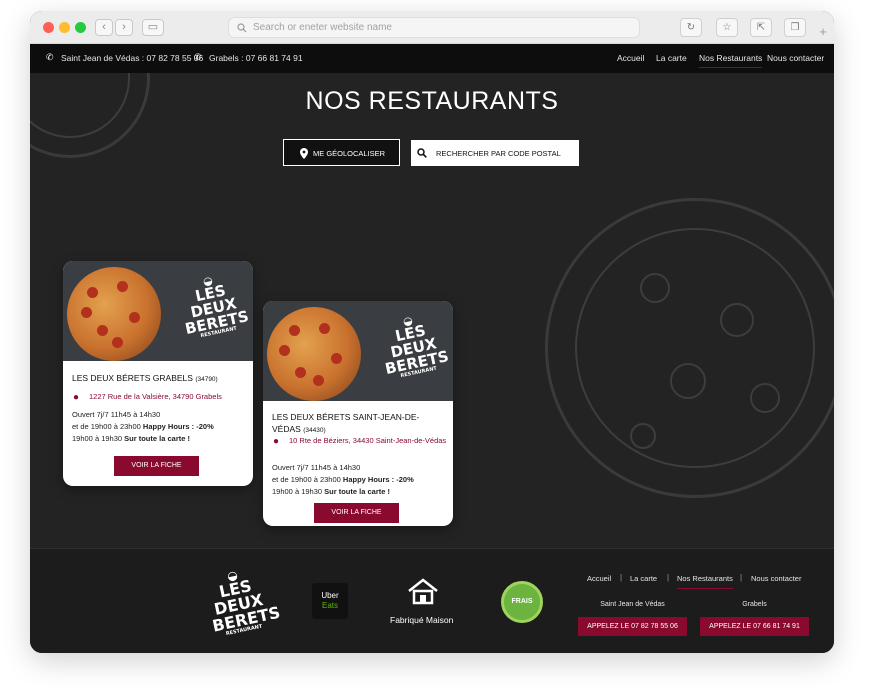 The image size is (882, 690). I want to click on call-grabels-button: APPELEZ LE 07 66 81 74 91, so click(754, 626).